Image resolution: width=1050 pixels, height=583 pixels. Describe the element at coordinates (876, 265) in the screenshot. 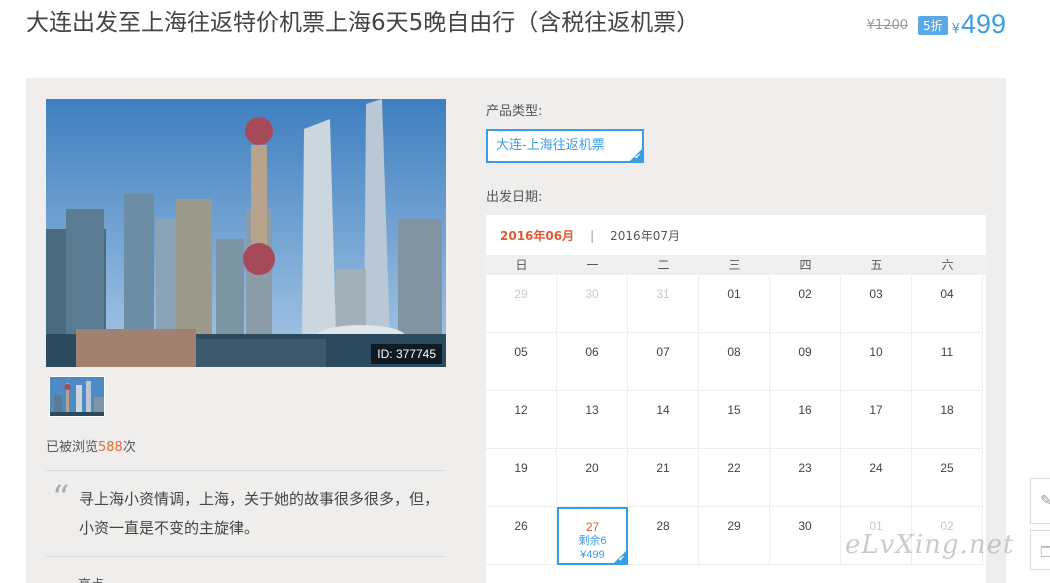

I see `weekday-label: 五` at that location.